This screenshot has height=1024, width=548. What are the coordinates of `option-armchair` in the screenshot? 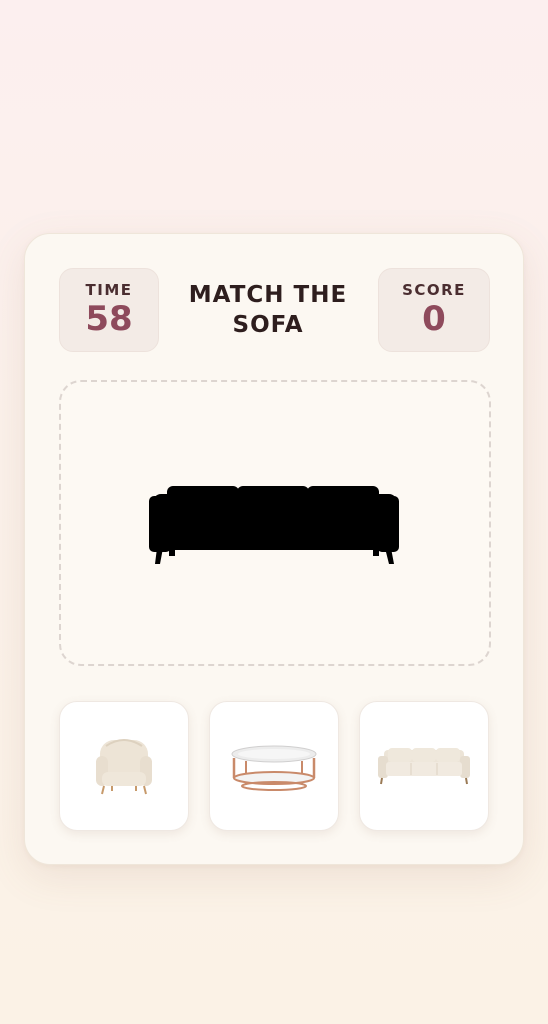 It's located at (124, 766).